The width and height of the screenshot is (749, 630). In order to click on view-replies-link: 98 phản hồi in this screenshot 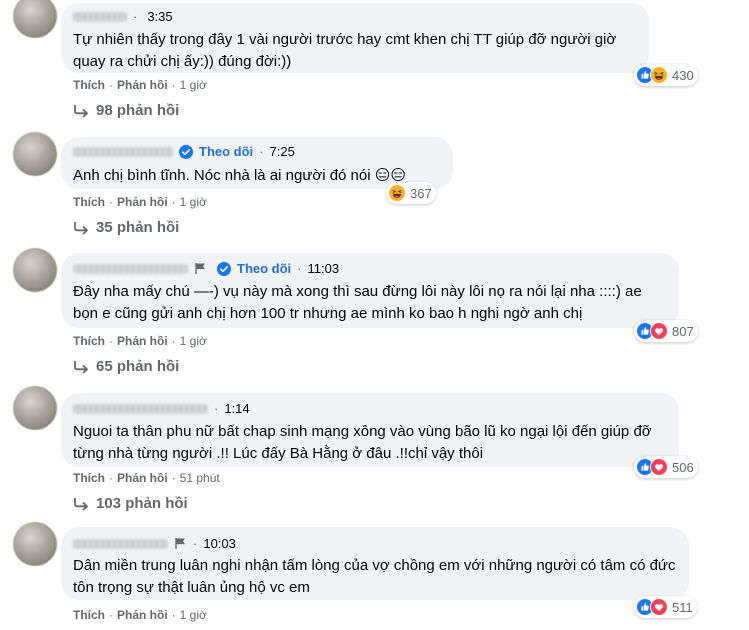, I will do `click(126, 110)`.